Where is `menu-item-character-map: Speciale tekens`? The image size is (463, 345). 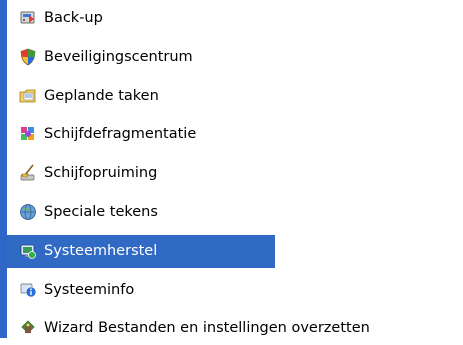 menu-item-character-map: Speciale tekens is located at coordinates (235, 212).